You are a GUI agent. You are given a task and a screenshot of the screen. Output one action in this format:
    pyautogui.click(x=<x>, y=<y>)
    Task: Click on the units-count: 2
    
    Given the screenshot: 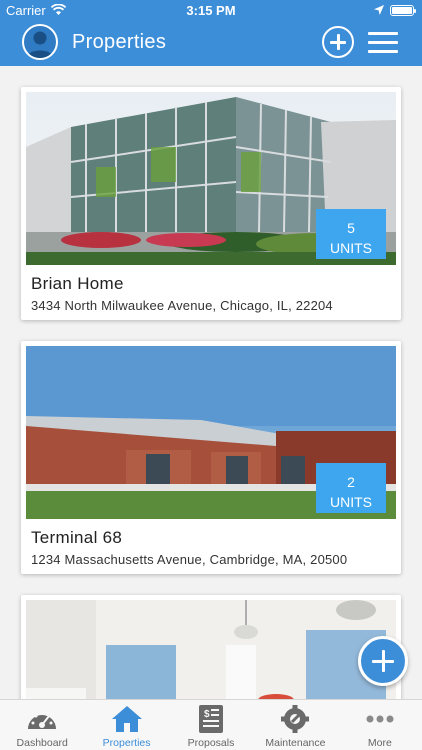 What is the action you would take?
    pyautogui.click(x=351, y=482)
    